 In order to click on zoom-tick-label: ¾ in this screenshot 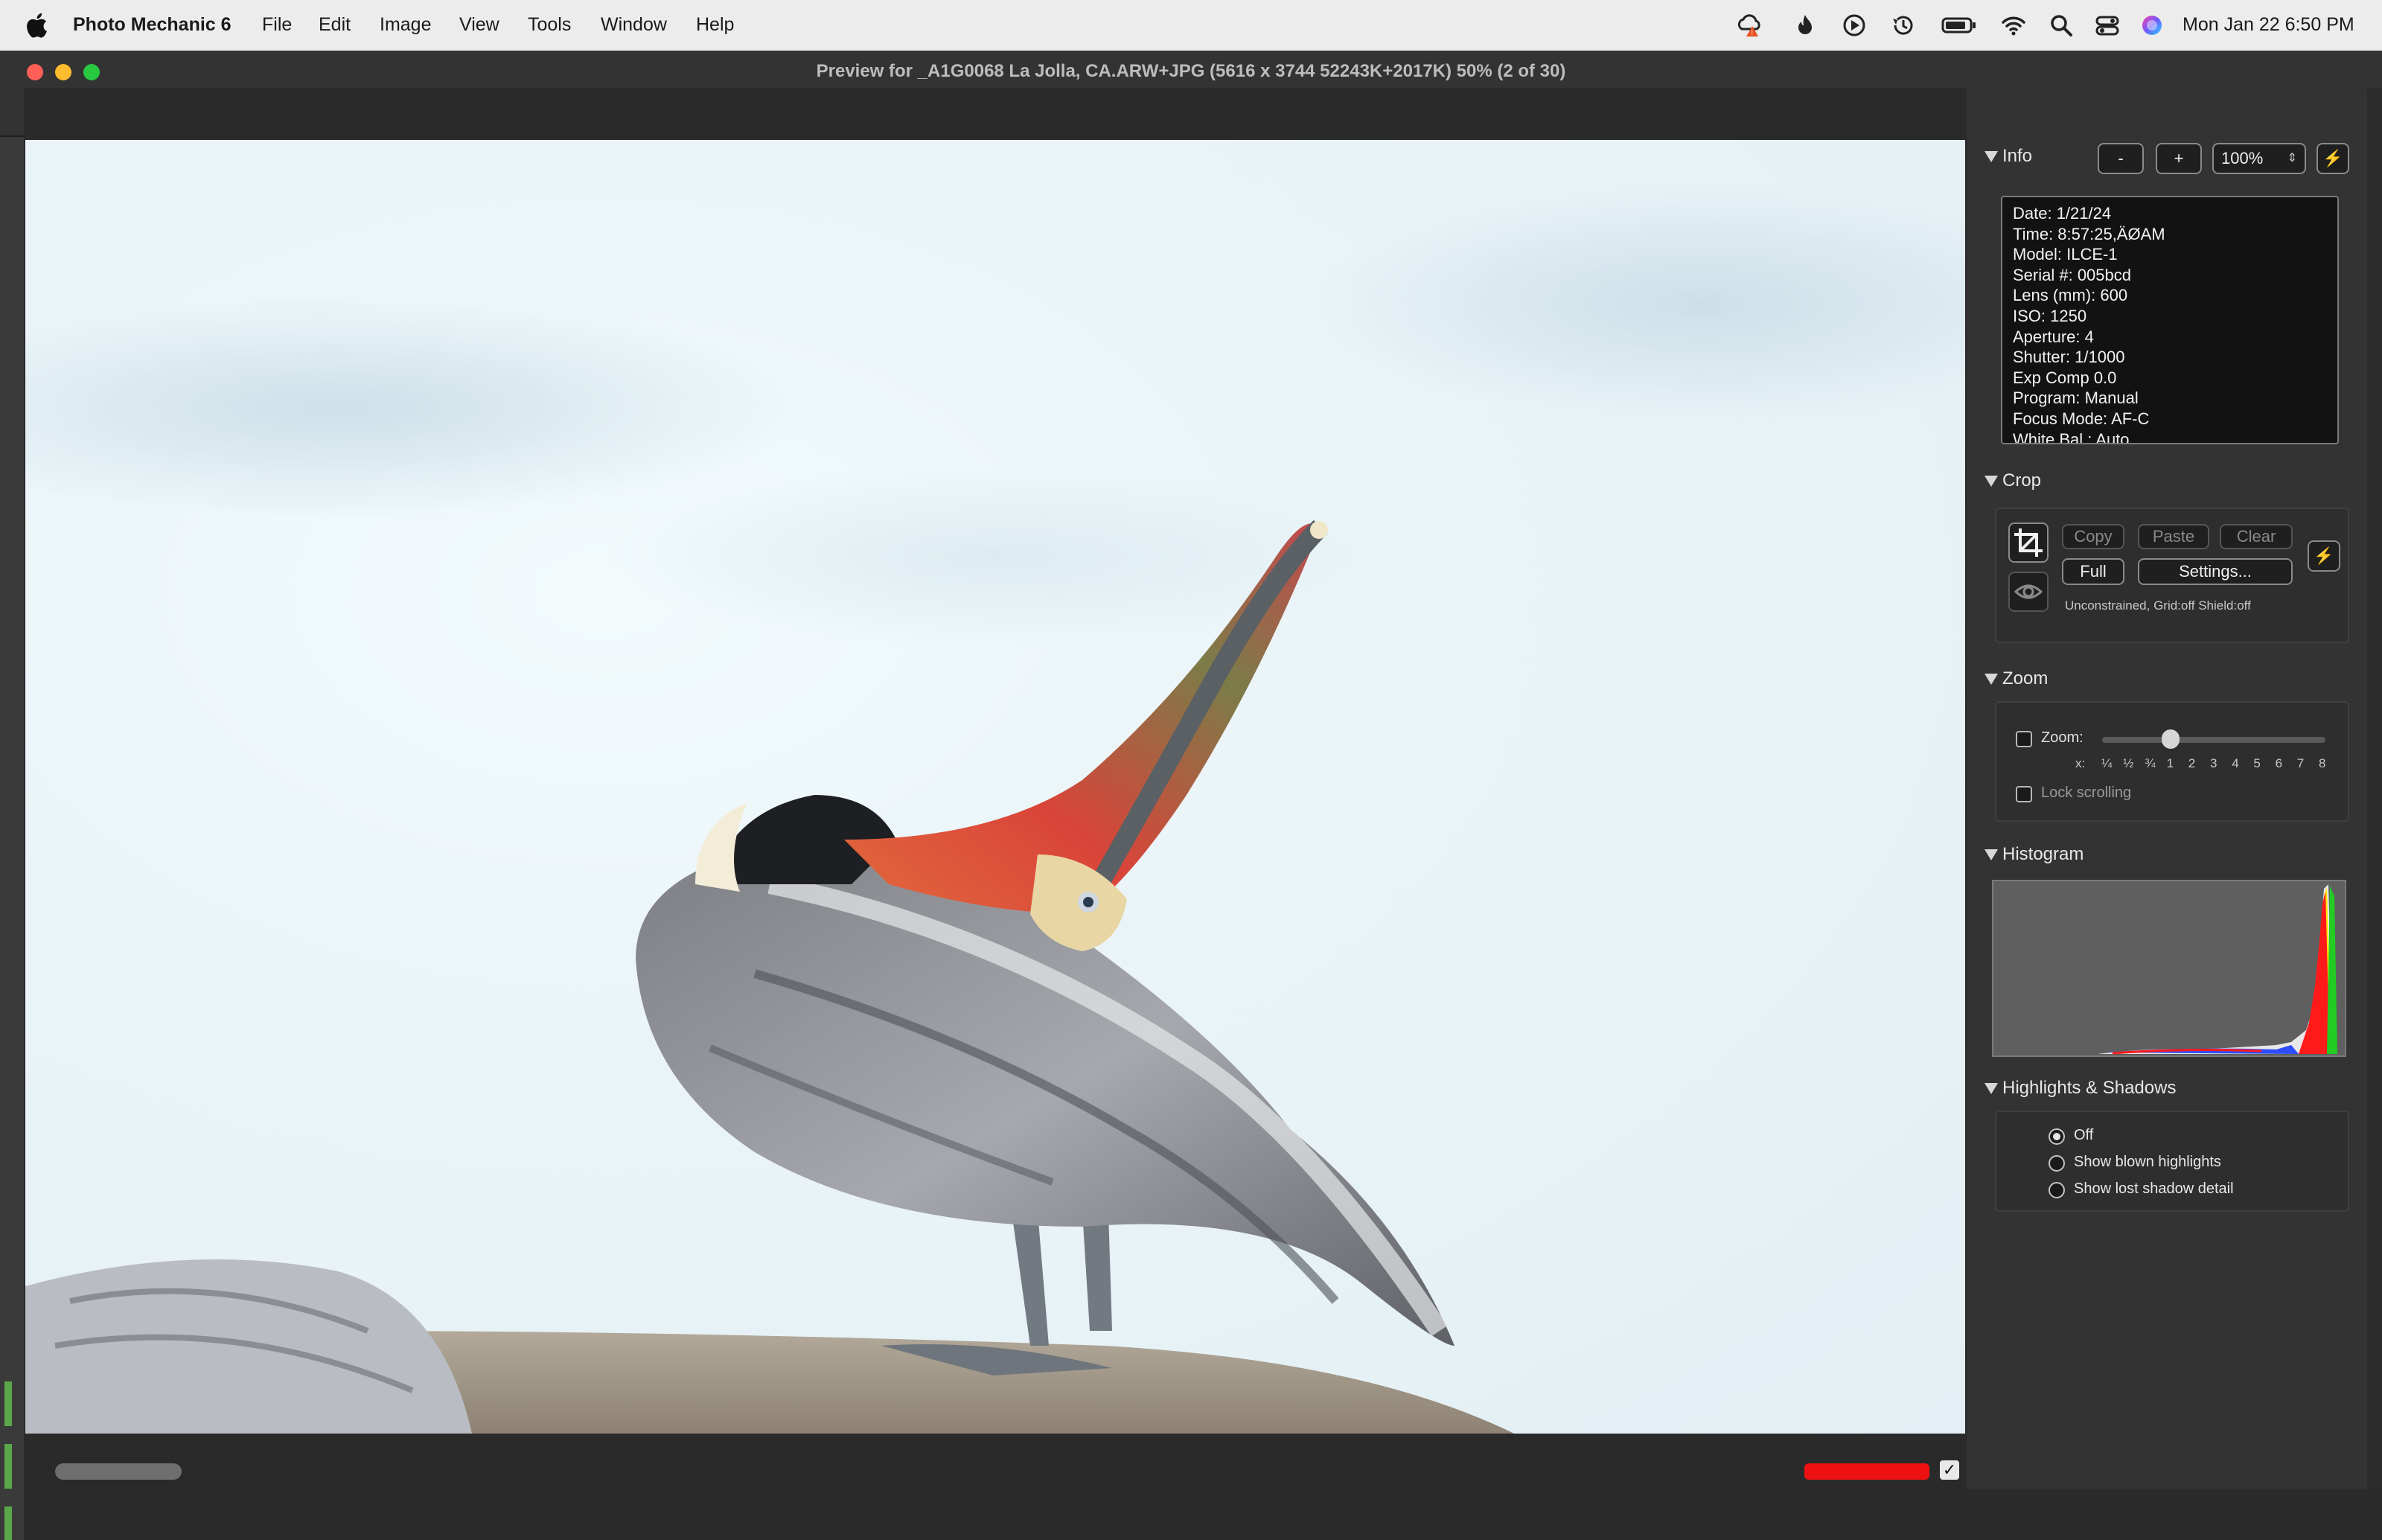, I will do `click(2150, 763)`.